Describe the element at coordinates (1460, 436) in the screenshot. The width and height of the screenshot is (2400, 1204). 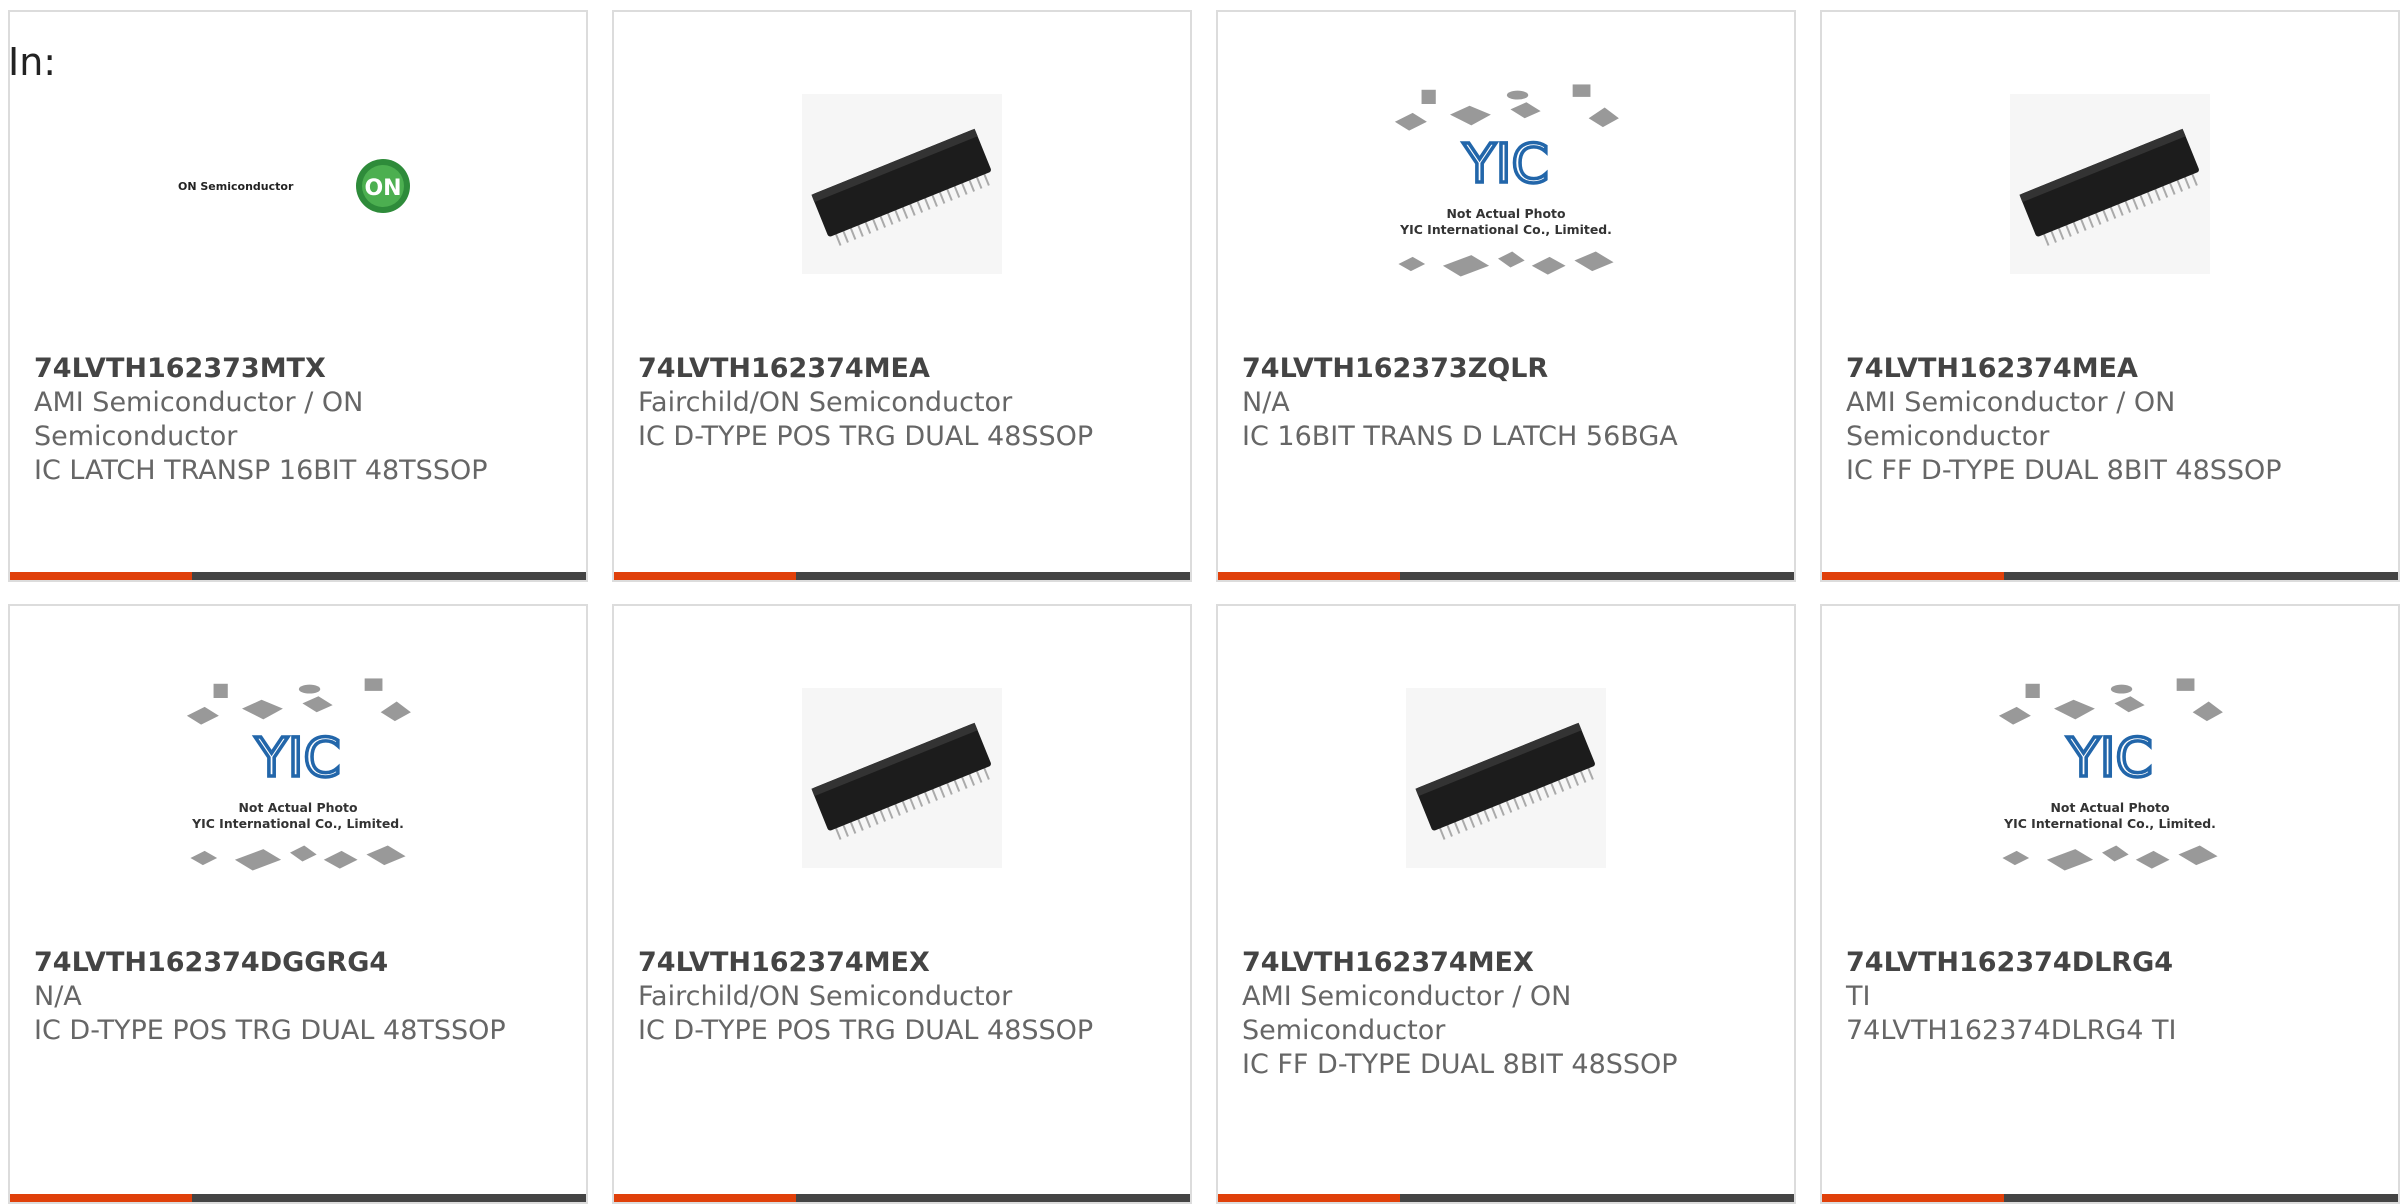
I see `description: IC 16BIT TRANS D LATCH 56BGA` at that location.